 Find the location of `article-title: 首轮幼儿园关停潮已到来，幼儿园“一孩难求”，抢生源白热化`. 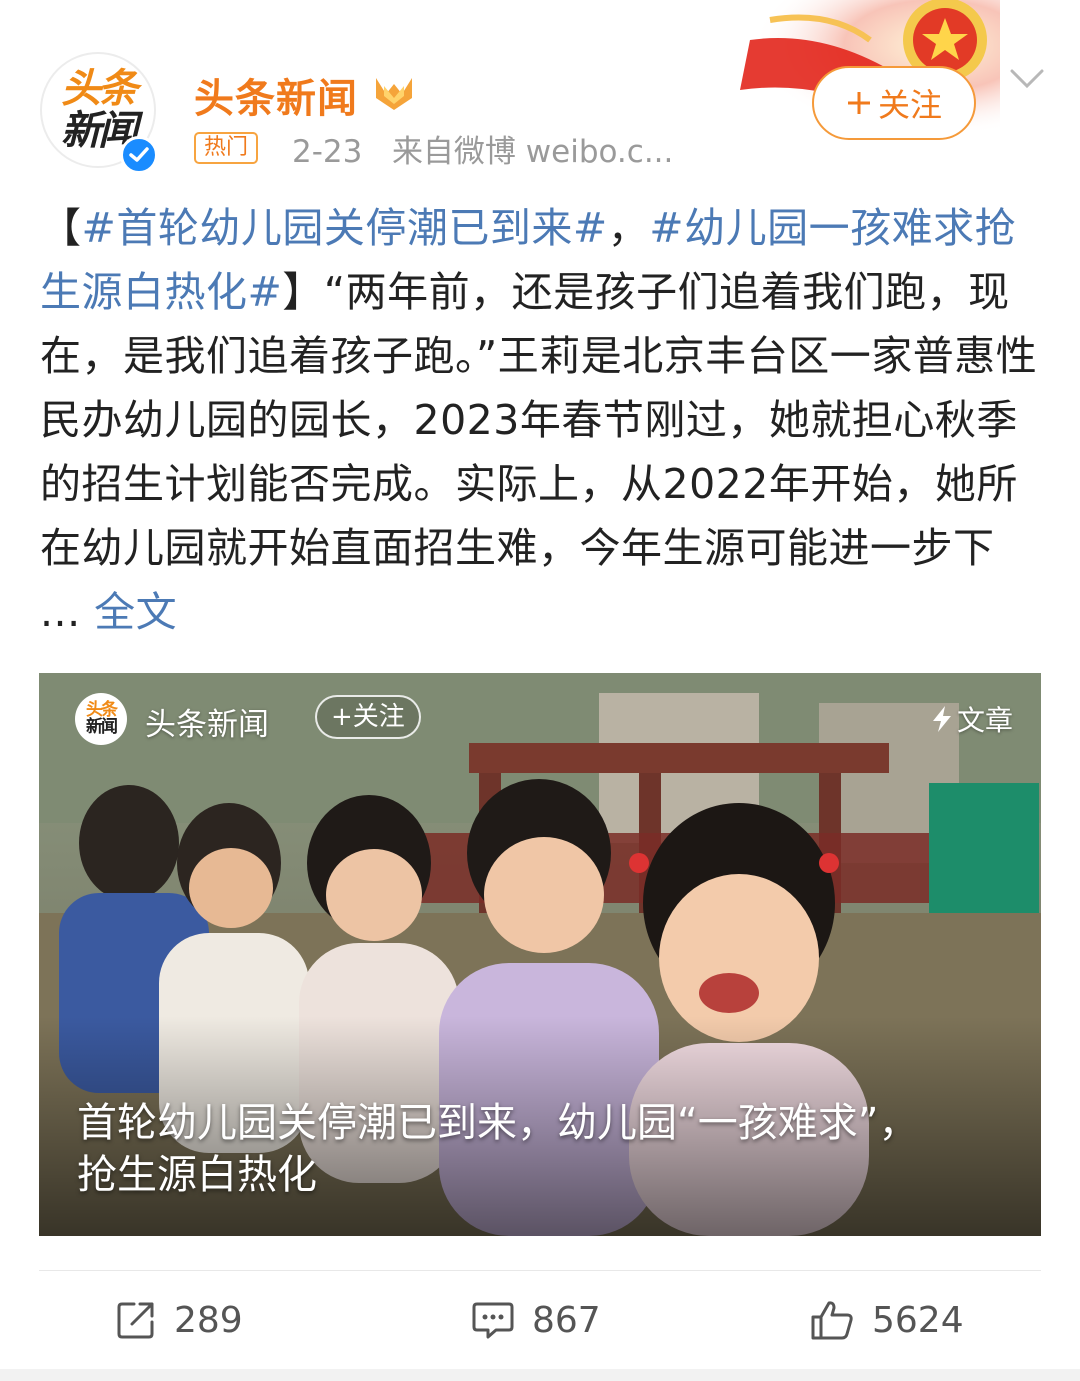

article-title: 首轮幼儿园关停潮已到来，幼儿园“一孩难求”，抢生源白热化 is located at coordinates (498, 1149).